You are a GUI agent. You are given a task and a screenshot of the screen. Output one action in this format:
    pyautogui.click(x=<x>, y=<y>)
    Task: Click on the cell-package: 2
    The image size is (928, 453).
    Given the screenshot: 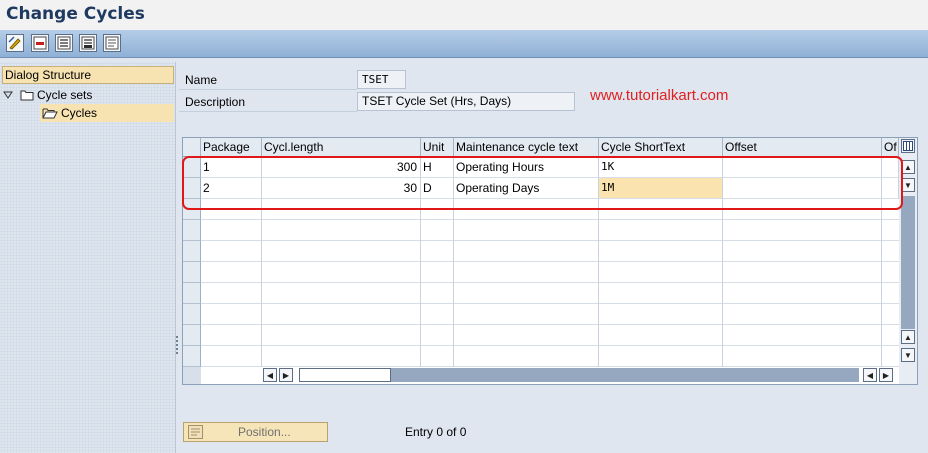 What is the action you would take?
    pyautogui.click(x=231, y=188)
    